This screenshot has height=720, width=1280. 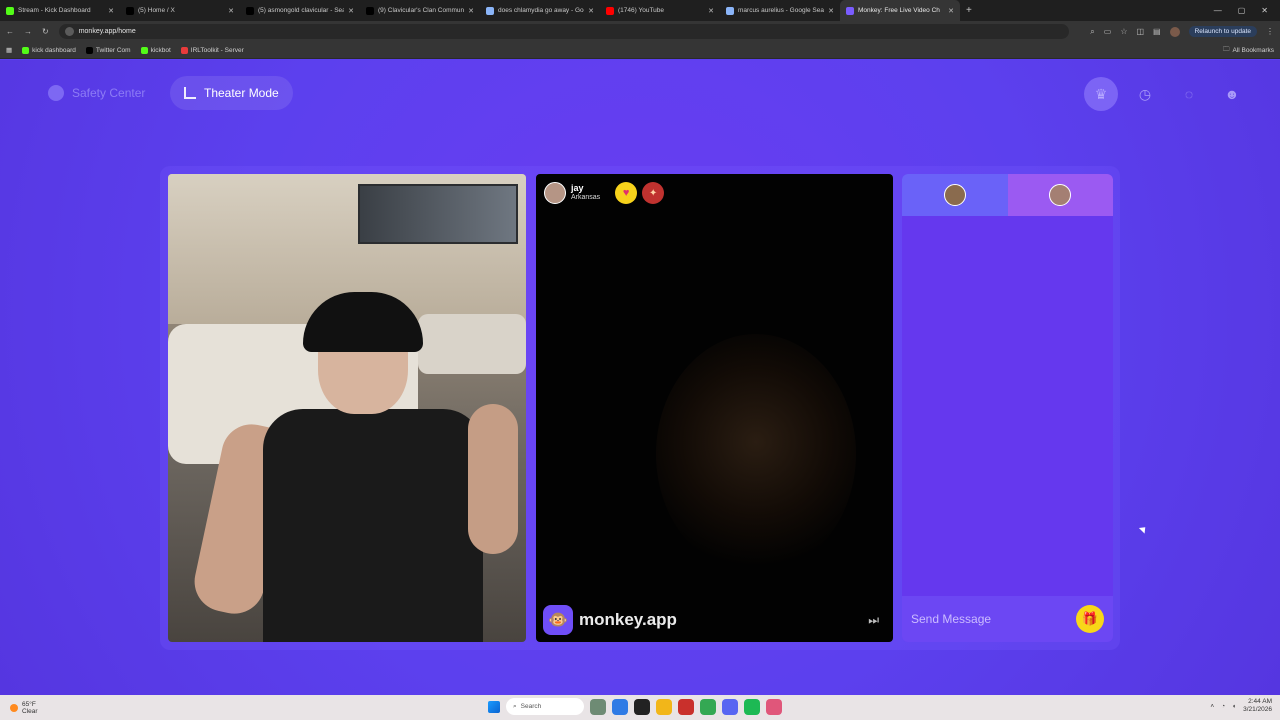 What do you see at coordinates (494, 706) in the screenshot?
I see `windows-start-icon` at bounding box center [494, 706].